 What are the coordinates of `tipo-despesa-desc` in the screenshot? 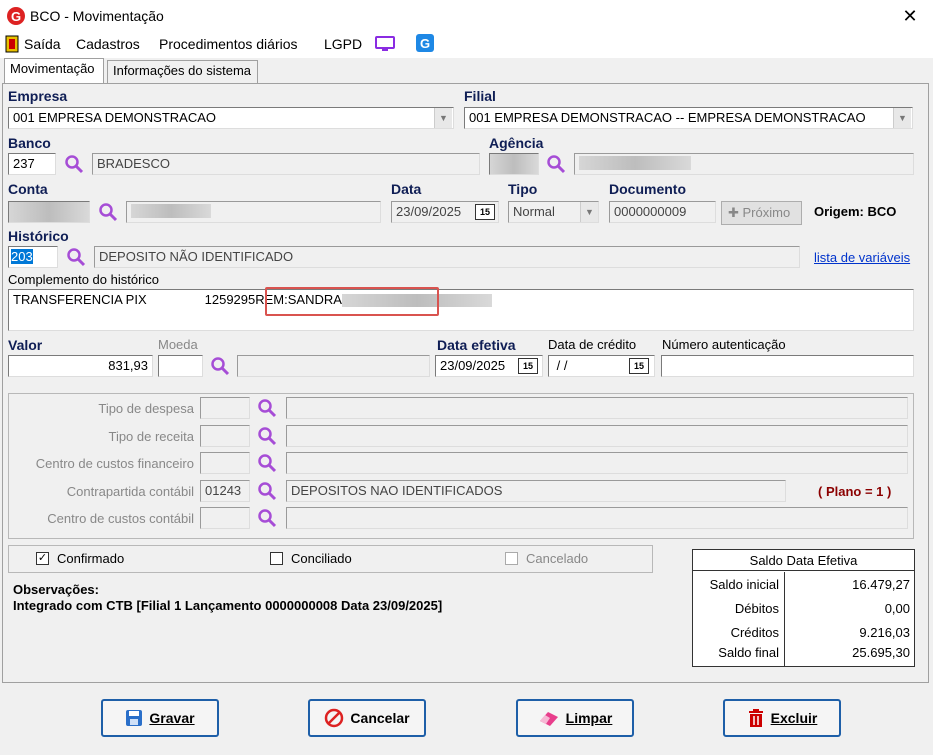 It's located at (597, 408).